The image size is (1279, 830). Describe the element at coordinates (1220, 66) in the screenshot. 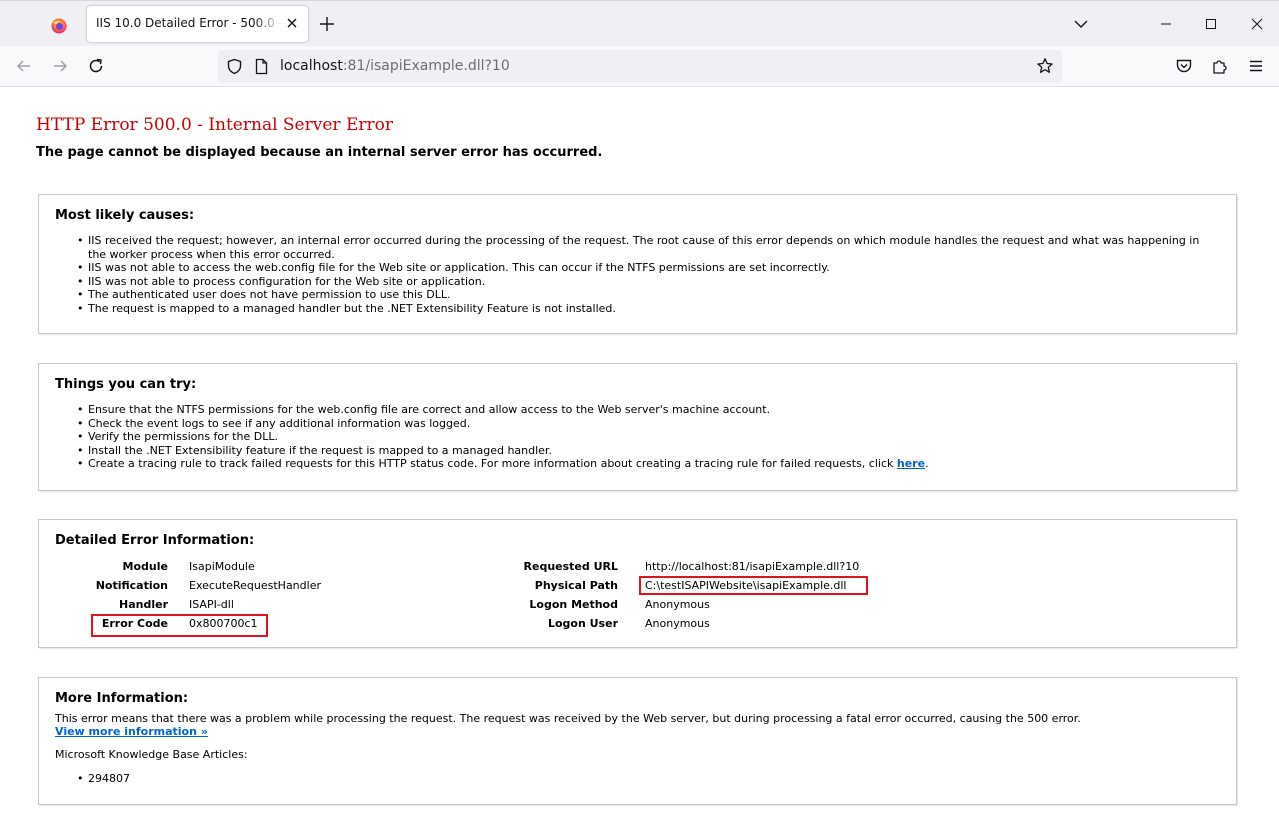

I see `extensions-icon` at that location.